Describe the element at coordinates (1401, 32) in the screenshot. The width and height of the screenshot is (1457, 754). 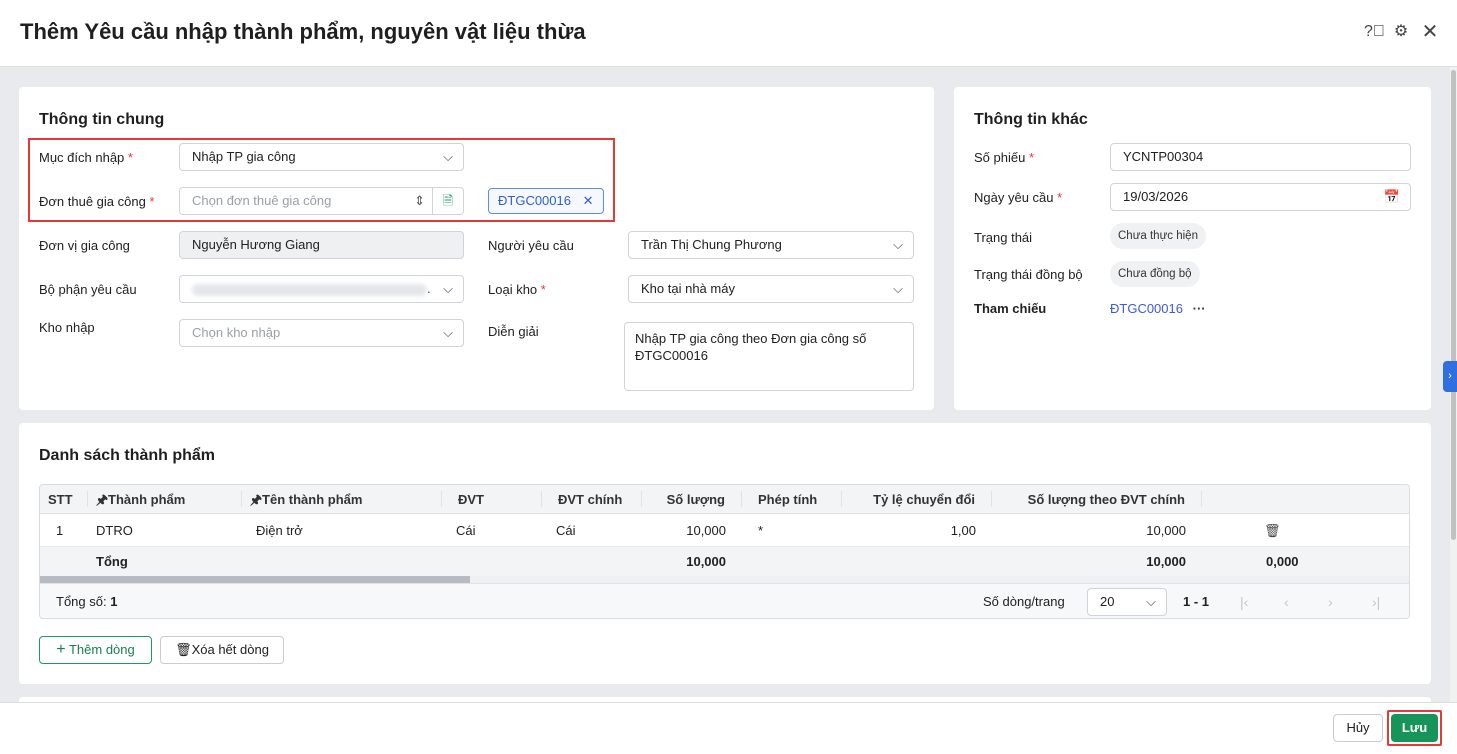
I see `gear-icon: ⚙` at that location.